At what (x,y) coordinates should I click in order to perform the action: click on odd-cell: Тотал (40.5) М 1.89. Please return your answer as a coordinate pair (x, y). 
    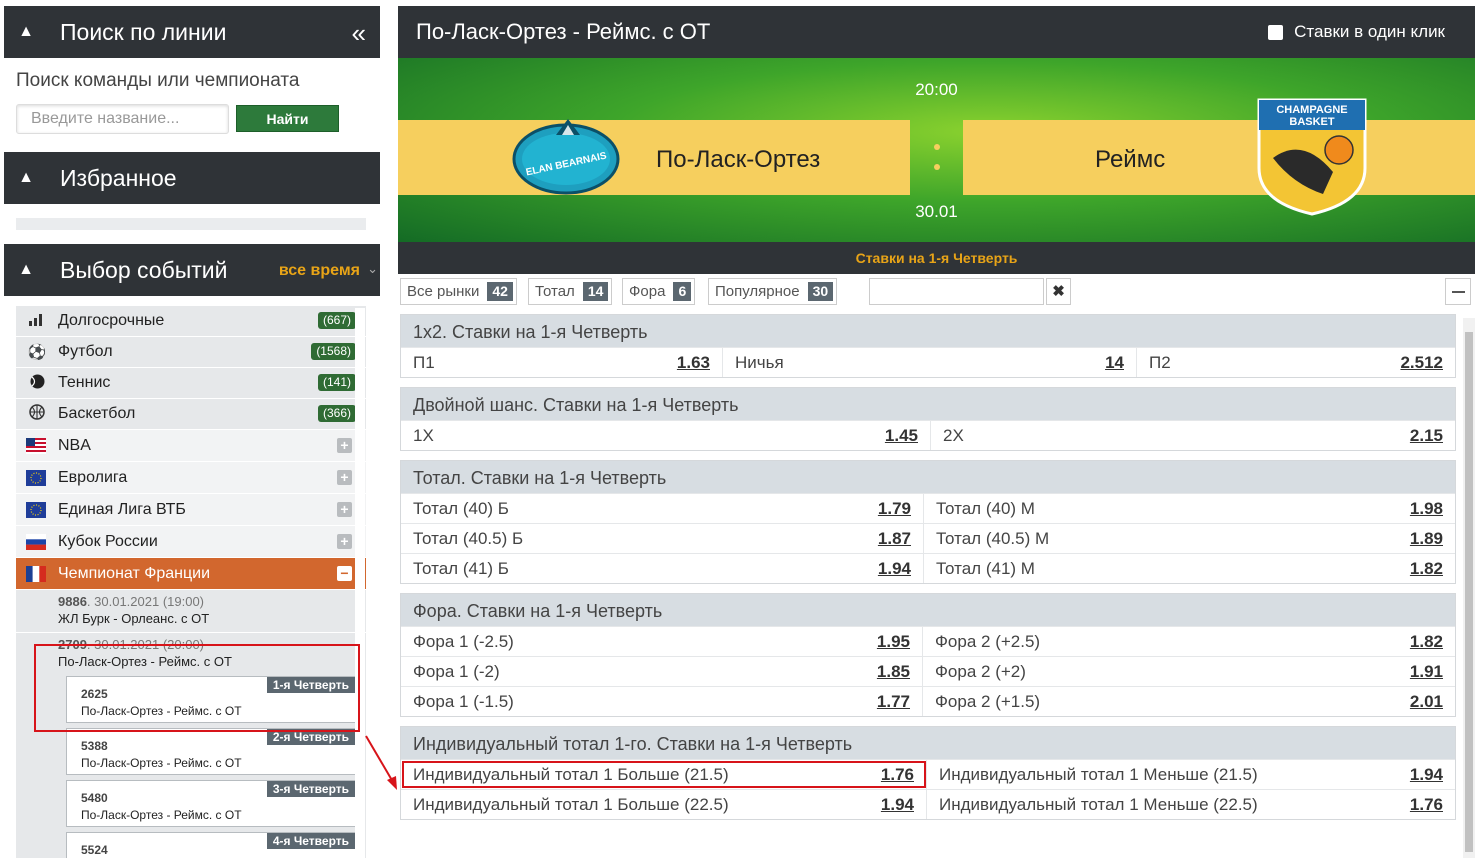
    Looking at the image, I should click on (1189, 538).